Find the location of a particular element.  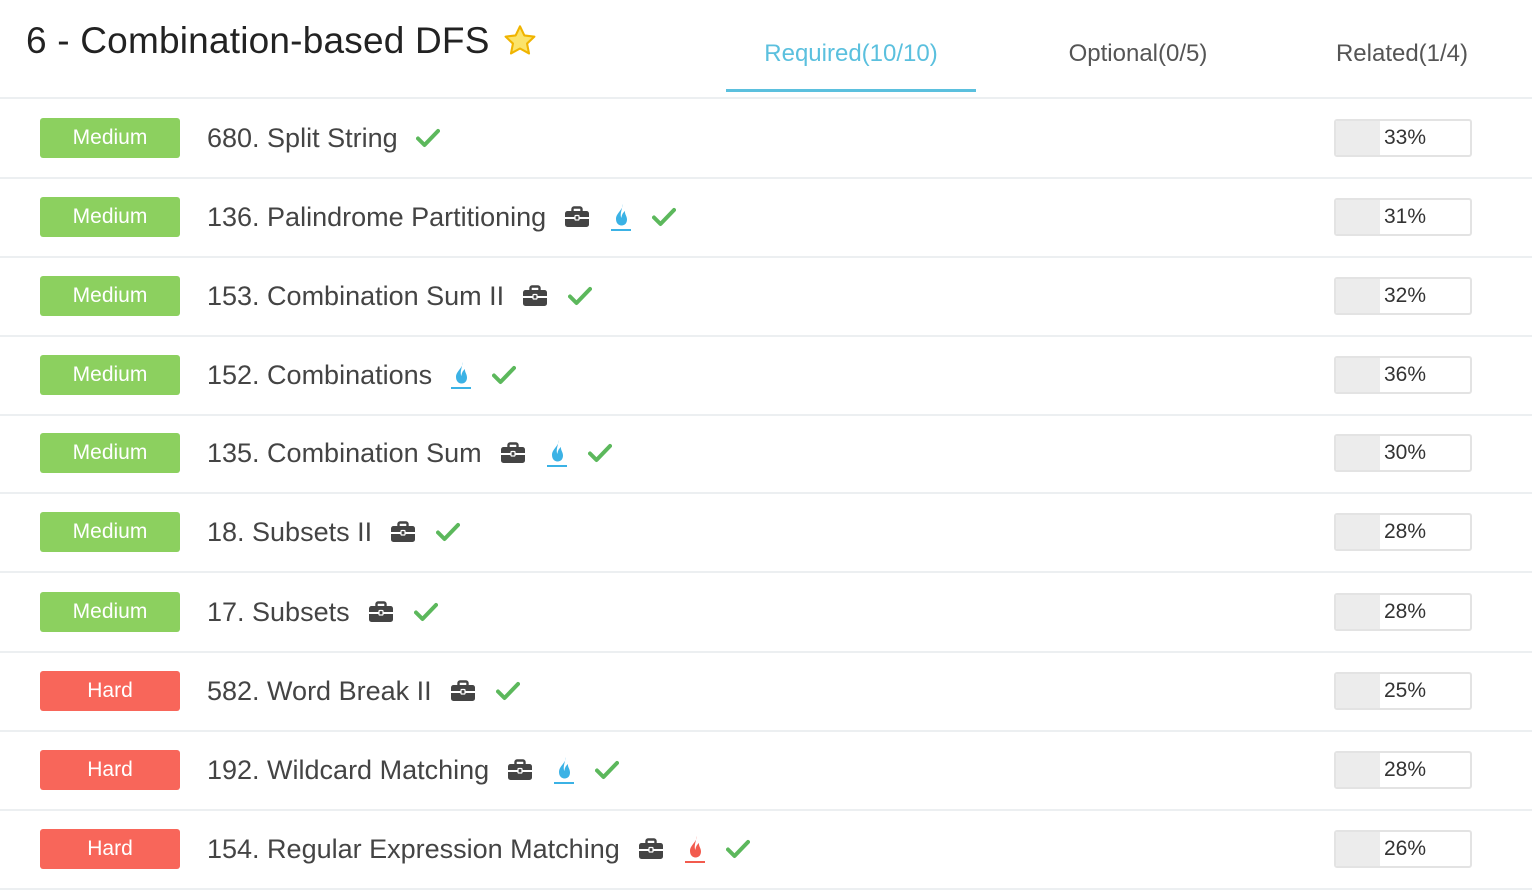

acceptance-rate: 30% is located at coordinates (1405, 452).